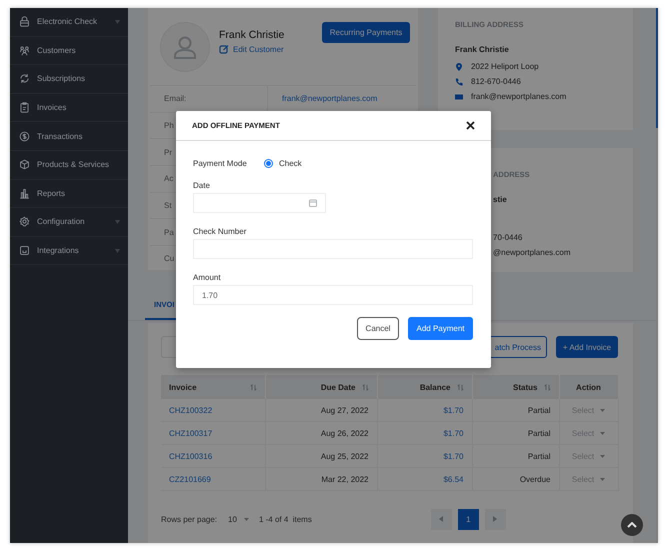  Describe the element at coordinates (587, 347) in the screenshot. I see `add-invoice-button: + Add Invoice` at that location.